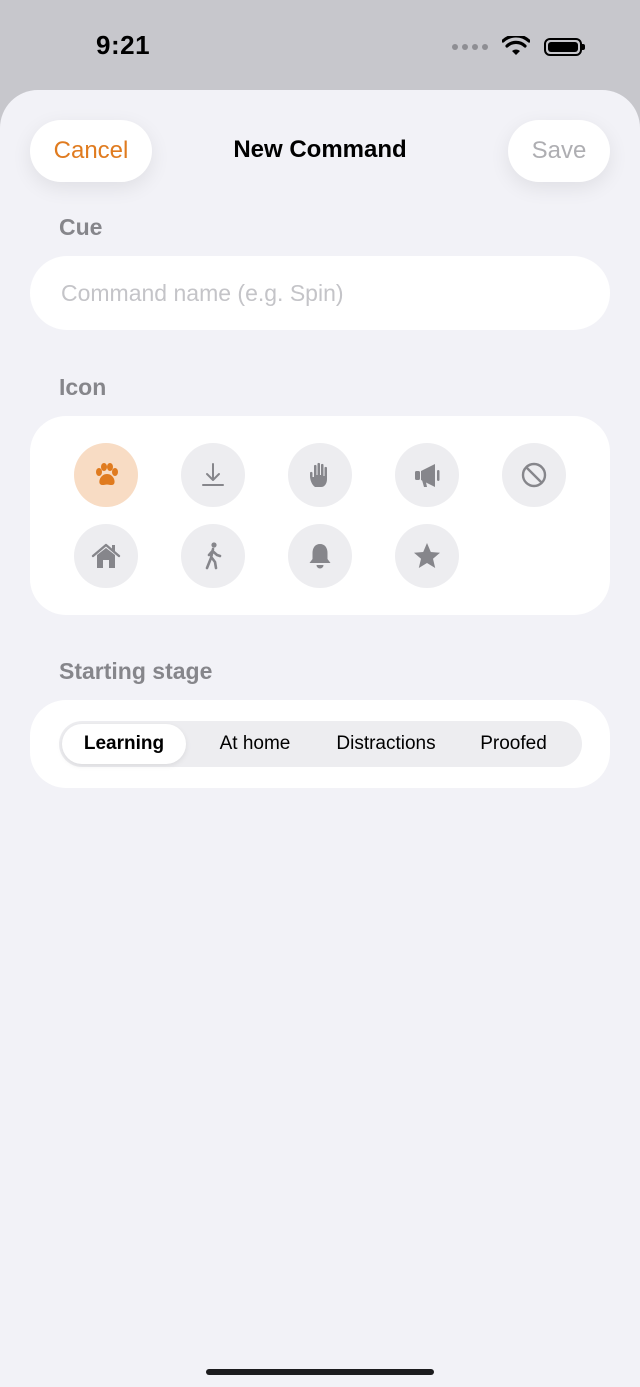 The width and height of the screenshot is (640, 1387). I want to click on starting-stage-label: Starting stage, so click(136, 671).